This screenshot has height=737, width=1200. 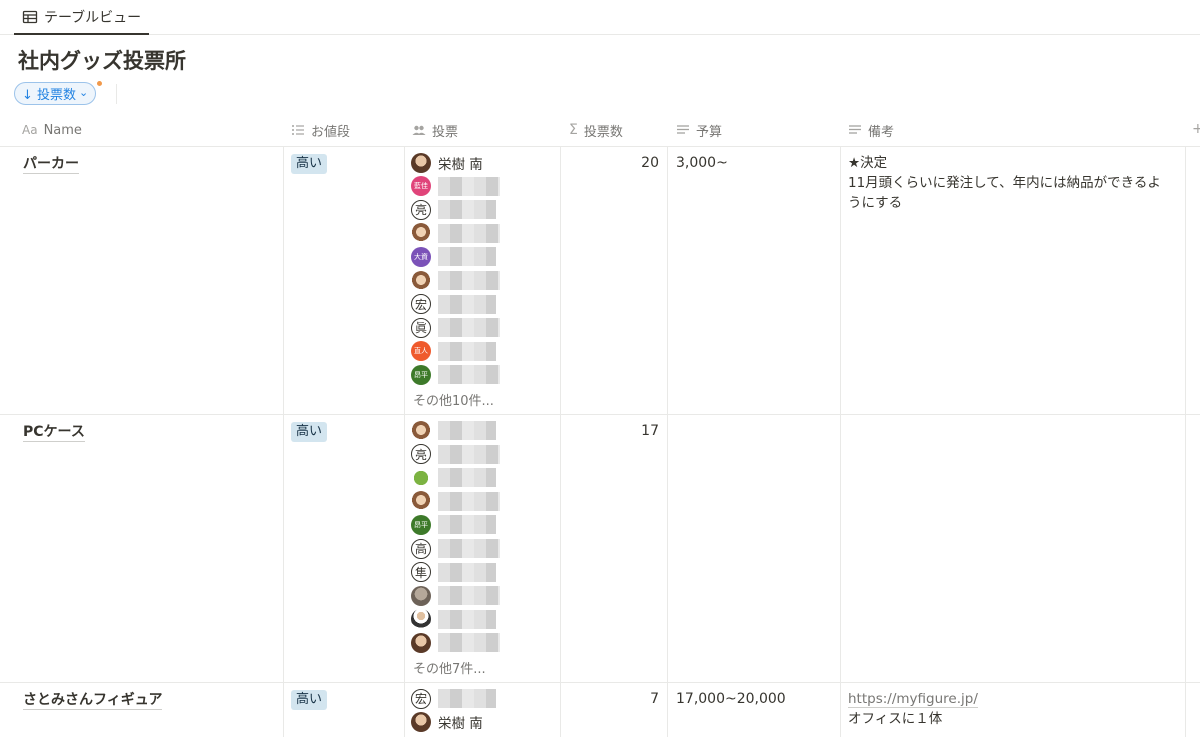 I want to click on column-header-votes: 投票, so click(x=435, y=130).